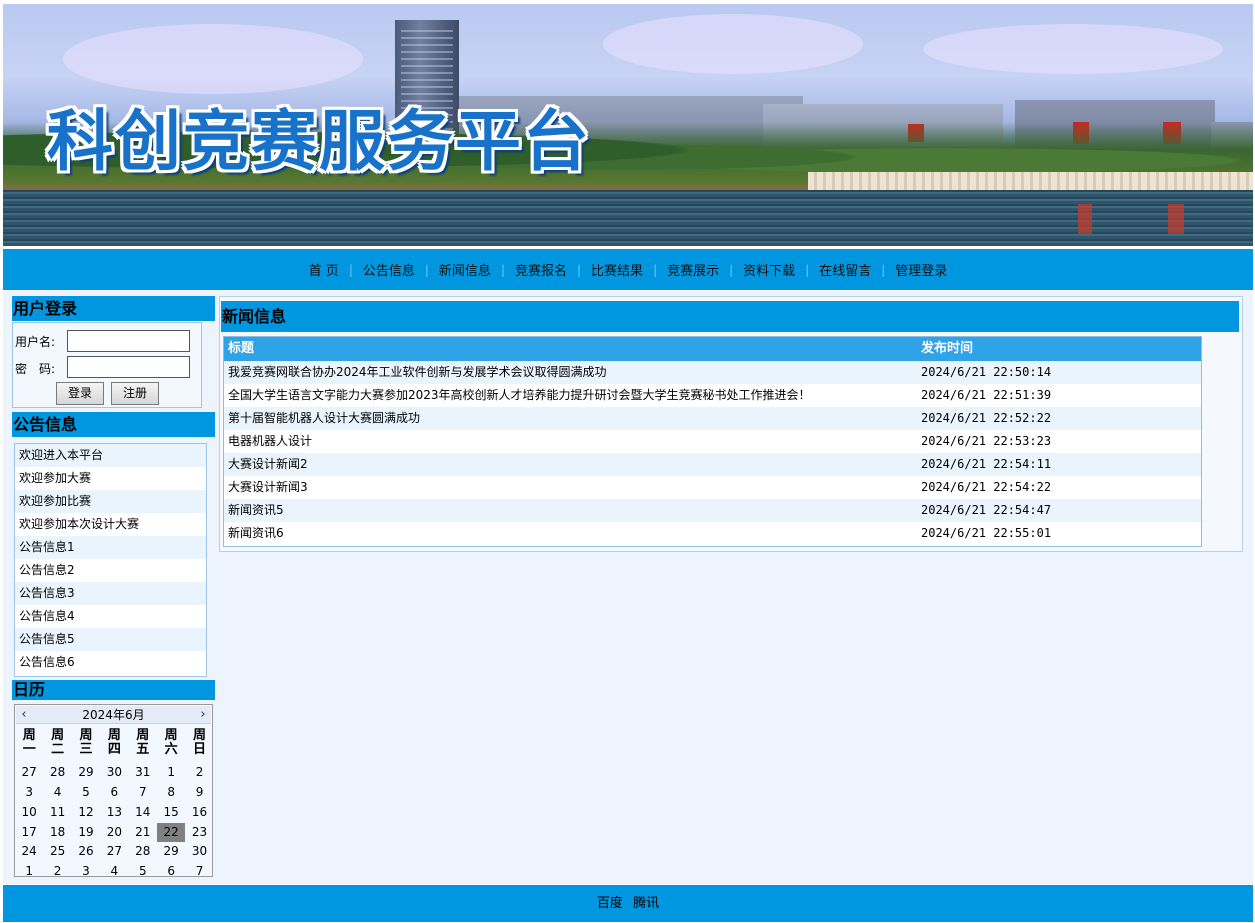 This screenshot has height=923, width=1255. Describe the element at coordinates (24, 714) in the screenshot. I see `chevron-left-icon: ‹` at that location.